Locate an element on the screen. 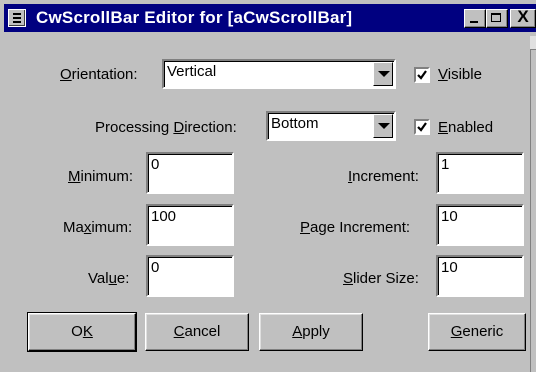  close-icon: X is located at coordinates (523, 16).